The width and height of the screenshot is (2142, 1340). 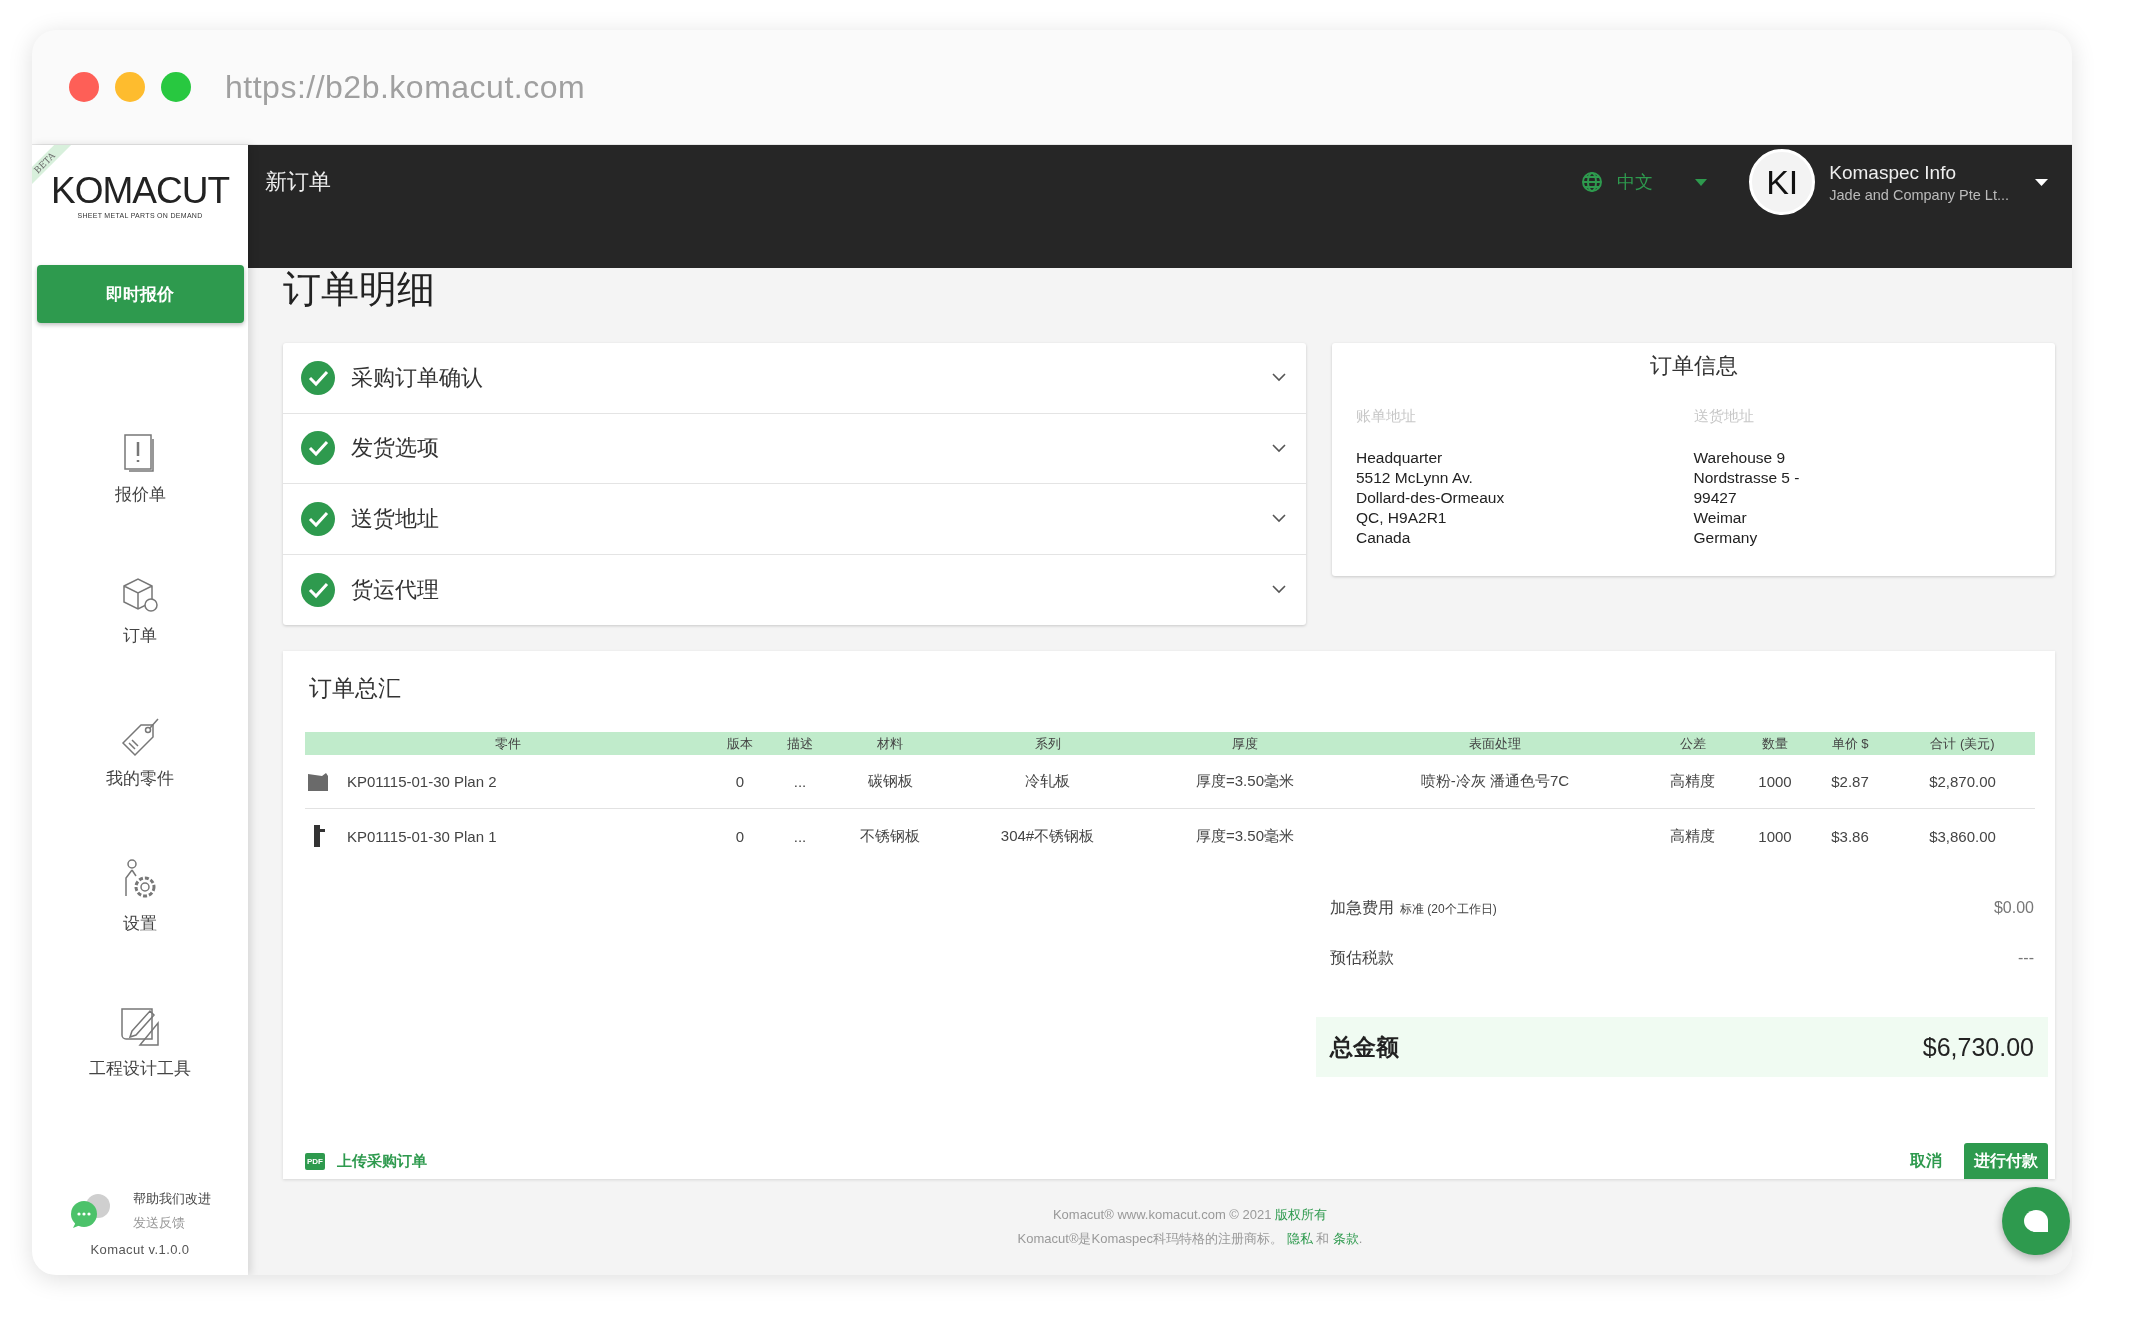 I want to click on step-title: 发货选项, so click(x=395, y=448).